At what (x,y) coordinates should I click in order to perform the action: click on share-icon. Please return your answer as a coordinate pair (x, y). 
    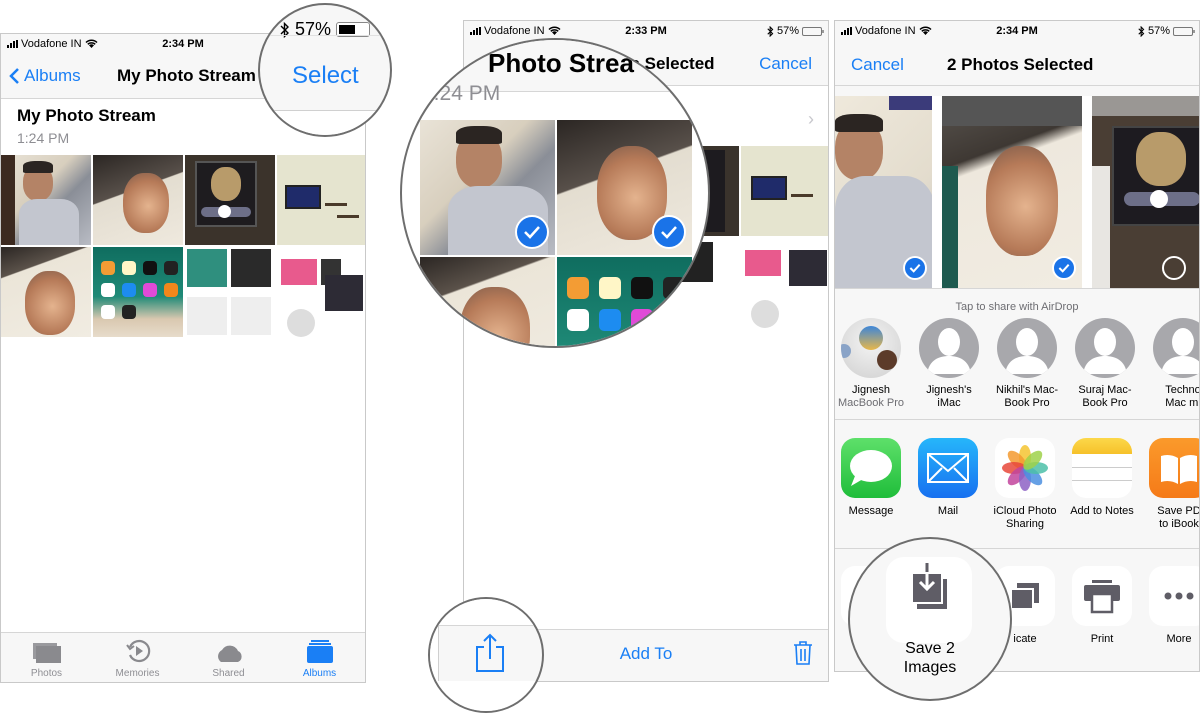
    Looking at the image, I should click on (490, 653).